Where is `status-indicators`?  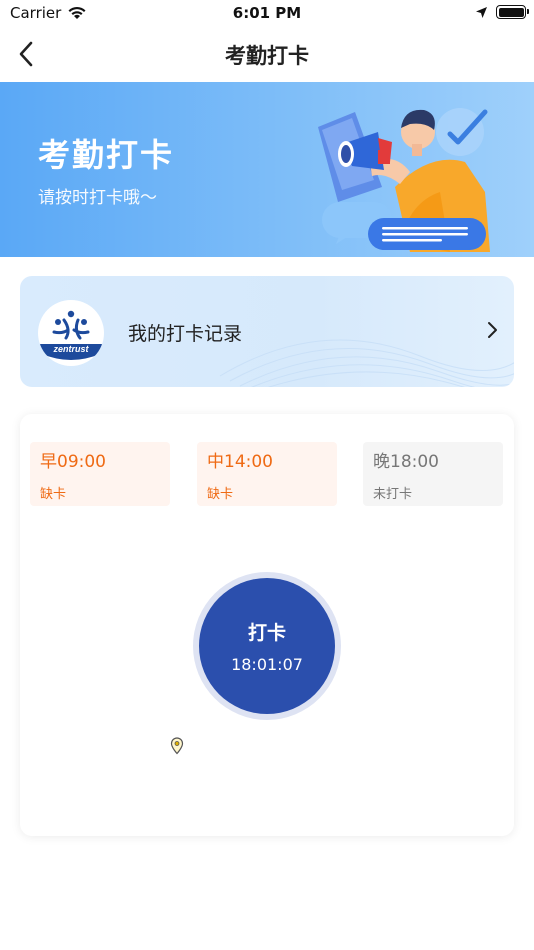
status-indicators is located at coordinates (502, 12).